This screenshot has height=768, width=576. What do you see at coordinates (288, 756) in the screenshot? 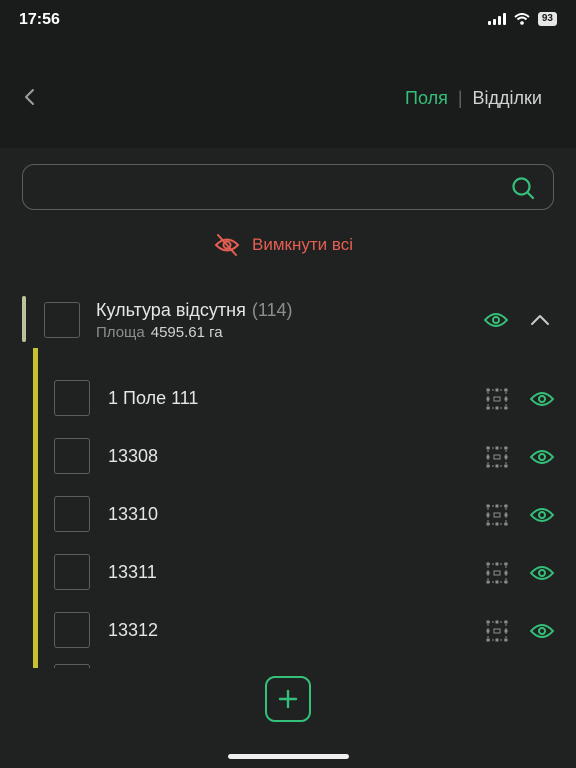
I see `home-indicator` at bounding box center [288, 756].